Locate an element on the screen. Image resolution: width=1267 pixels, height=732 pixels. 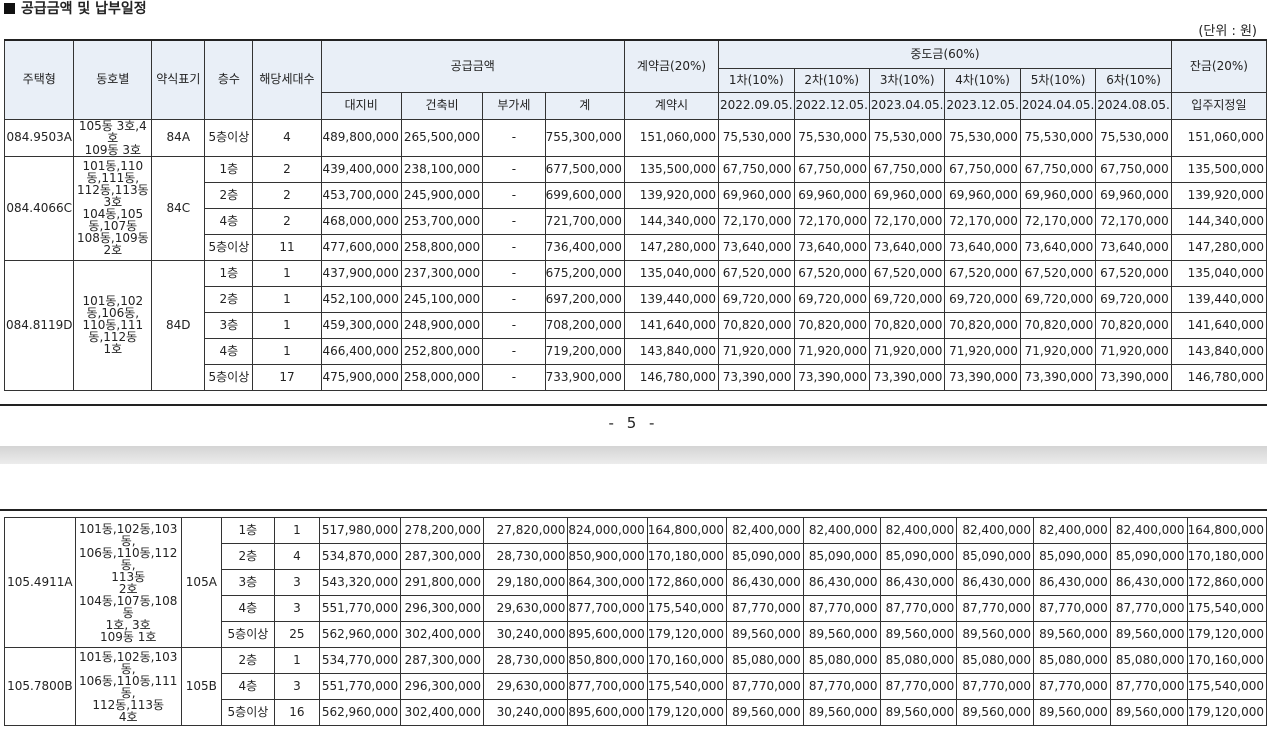
contract-cell: 135,040,000 is located at coordinates (671, 273).